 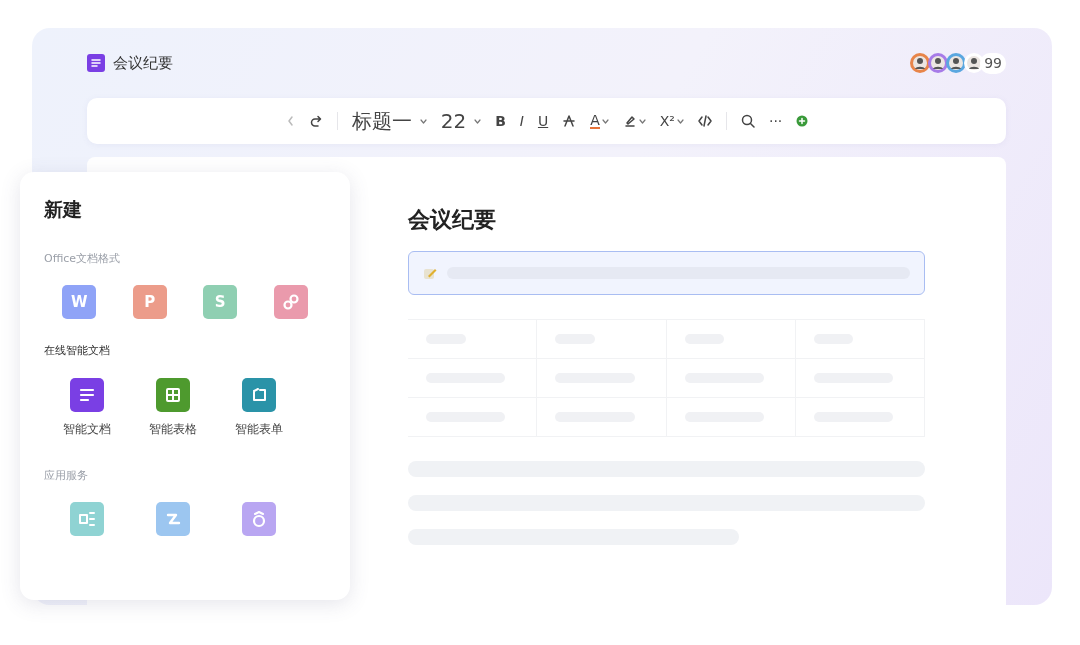 I want to click on redo-button, so click(x=315, y=121).